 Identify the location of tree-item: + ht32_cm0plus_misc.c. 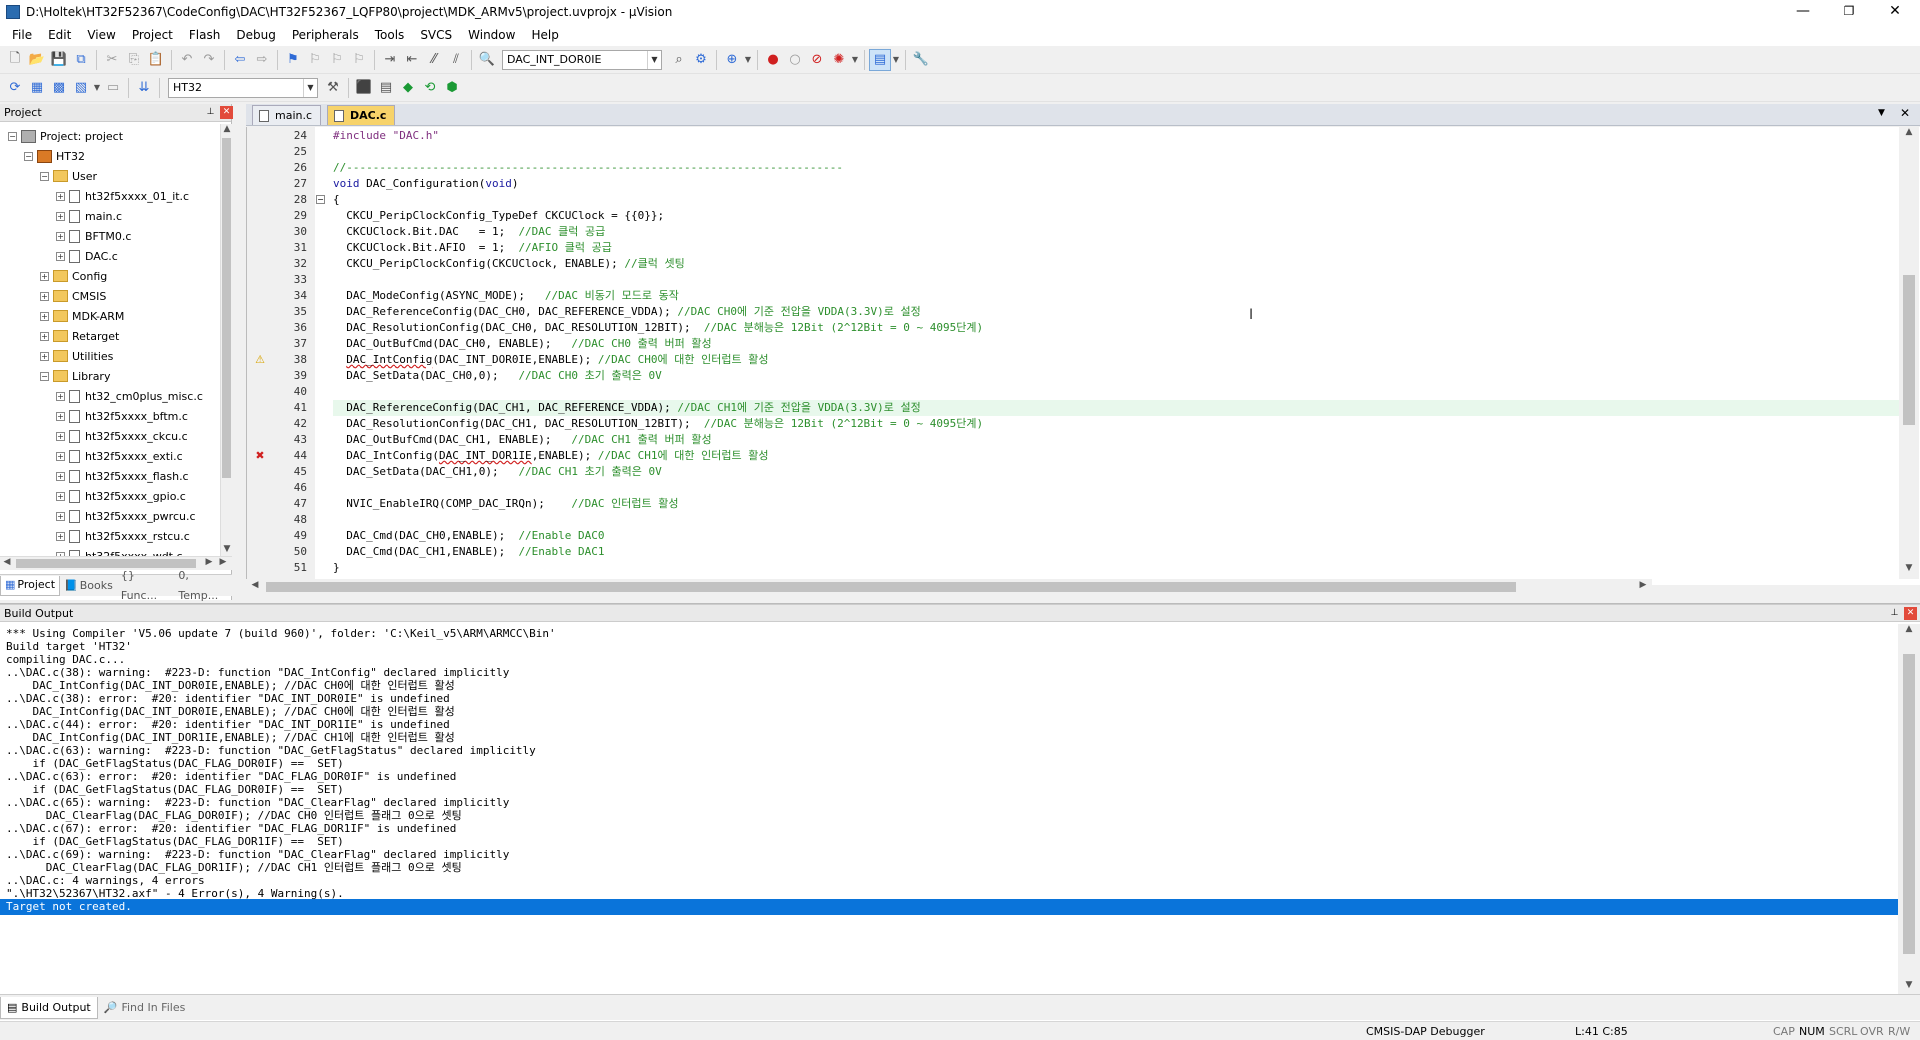
(129, 396).